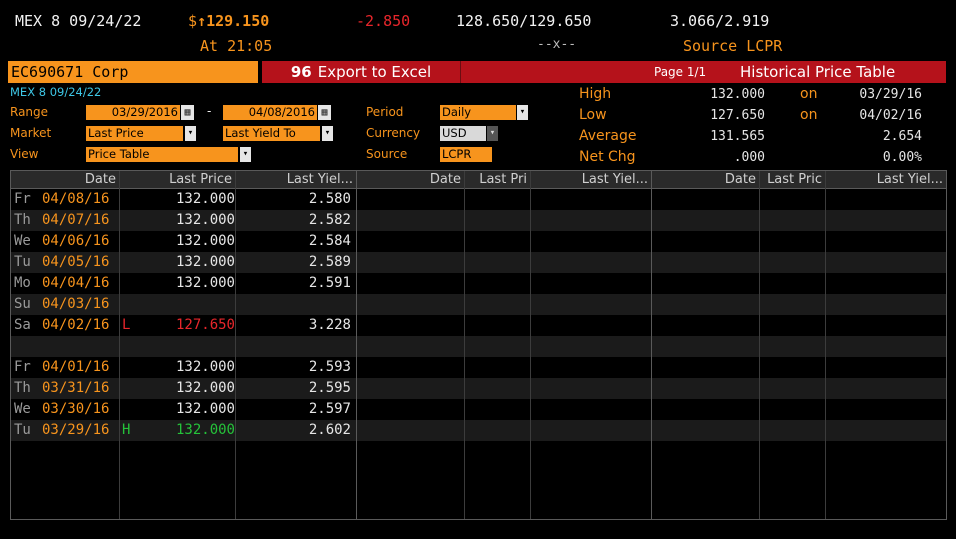 Image resolution: width=956 pixels, height=539 pixels. Describe the element at coordinates (22, 430) in the screenshot. I see `row-weekday: Tu` at that location.